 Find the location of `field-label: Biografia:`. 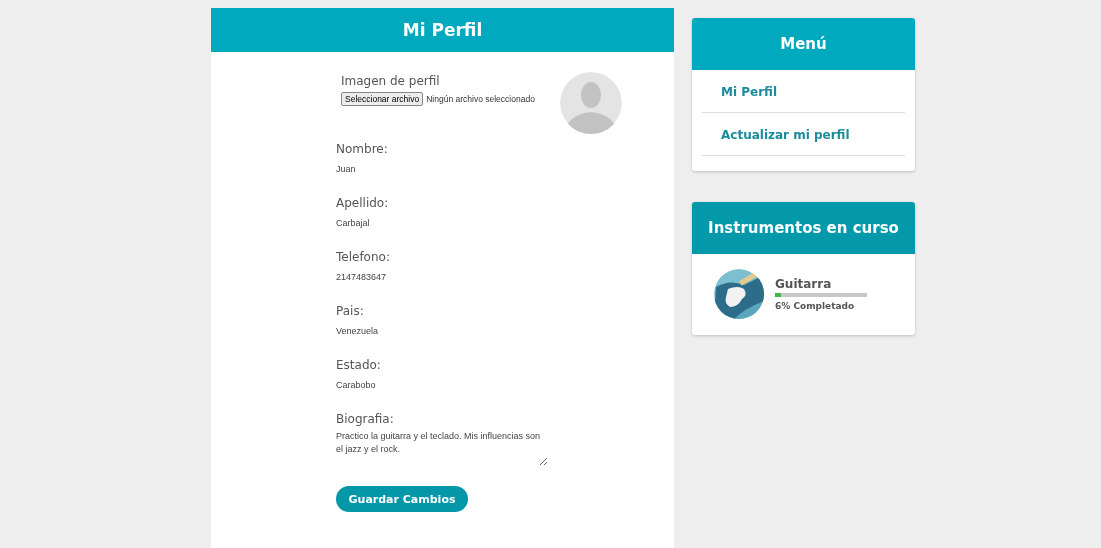

field-label: Biografia: is located at coordinates (365, 419).